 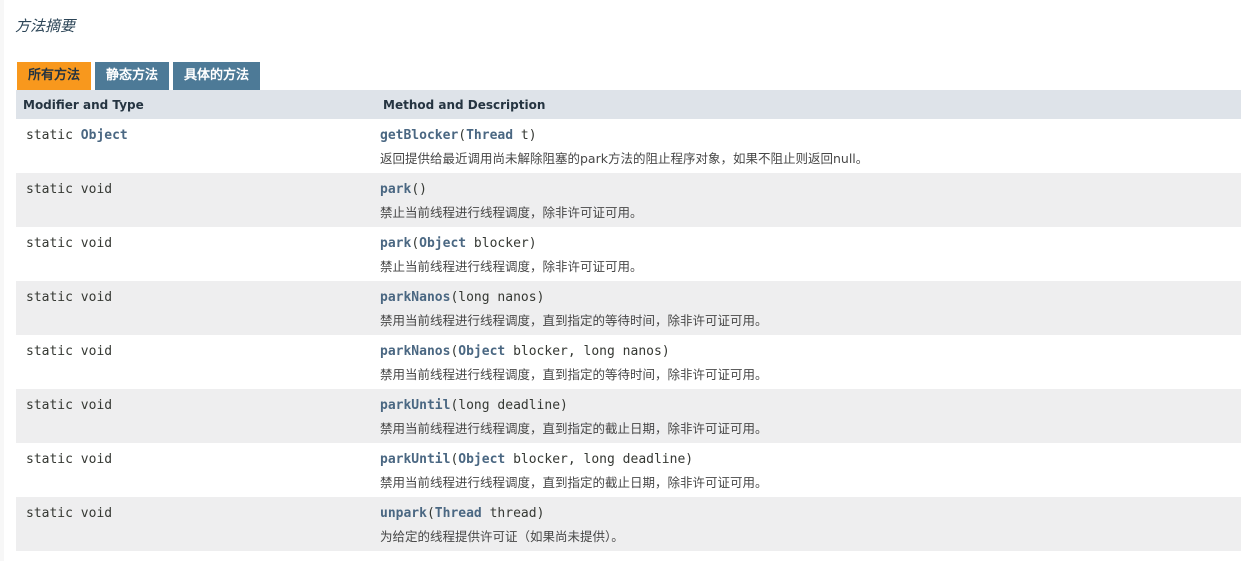 What do you see at coordinates (196, 131) in the screenshot?
I see `modifier-and-type: static Object` at bounding box center [196, 131].